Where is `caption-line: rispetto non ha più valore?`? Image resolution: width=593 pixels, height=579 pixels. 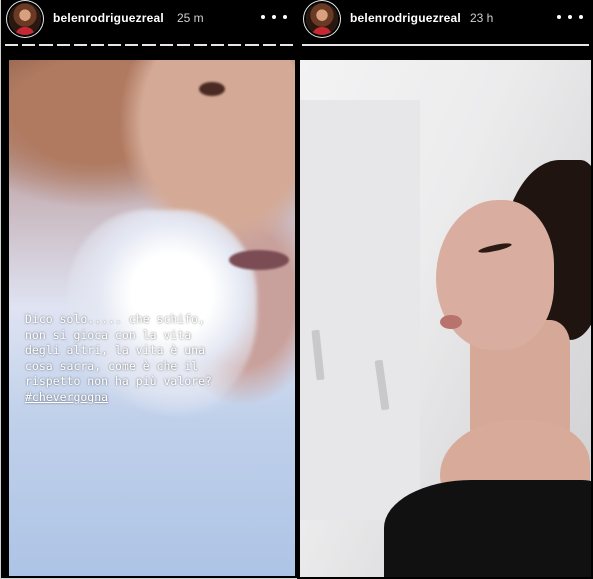 caption-line: rispetto non ha più valore? is located at coordinates (118, 381).